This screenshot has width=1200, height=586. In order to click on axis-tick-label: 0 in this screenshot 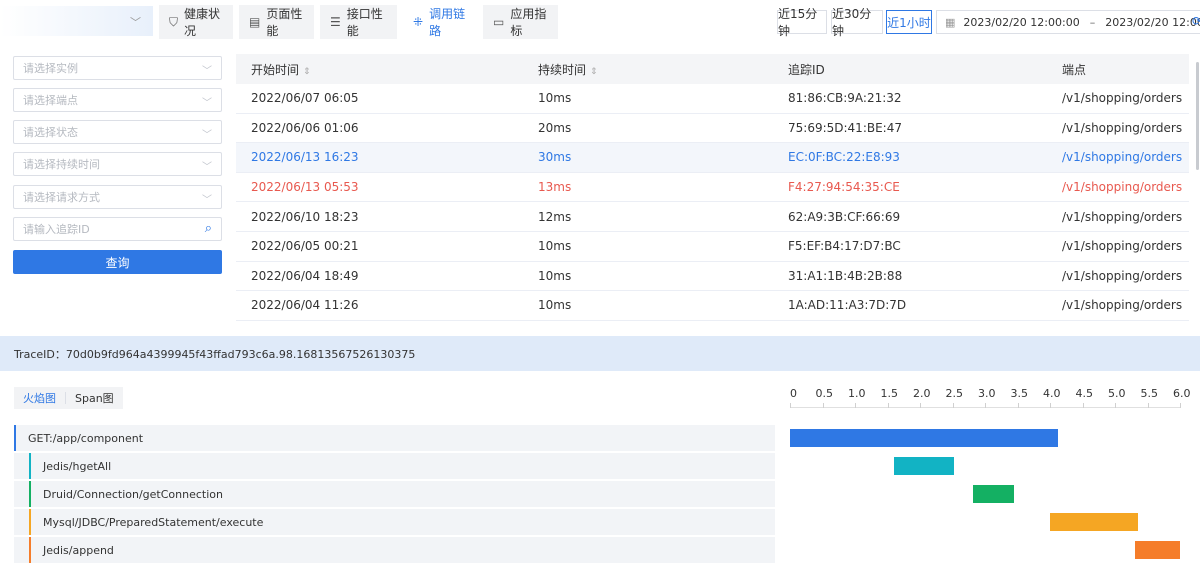, I will do `click(793, 393)`.